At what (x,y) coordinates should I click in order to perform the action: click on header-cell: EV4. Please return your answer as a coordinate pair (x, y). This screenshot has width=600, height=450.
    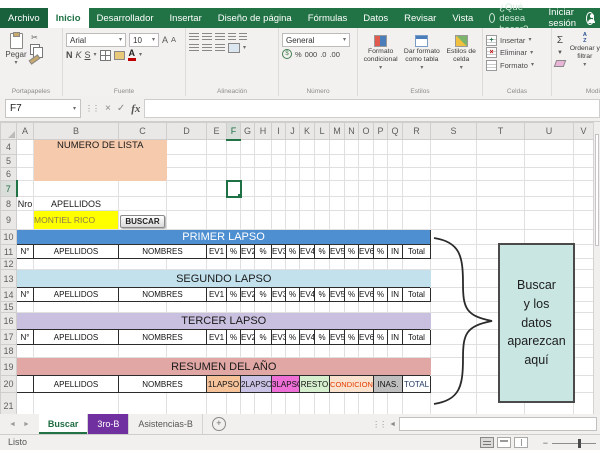
    Looking at the image, I should click on (307, 294).